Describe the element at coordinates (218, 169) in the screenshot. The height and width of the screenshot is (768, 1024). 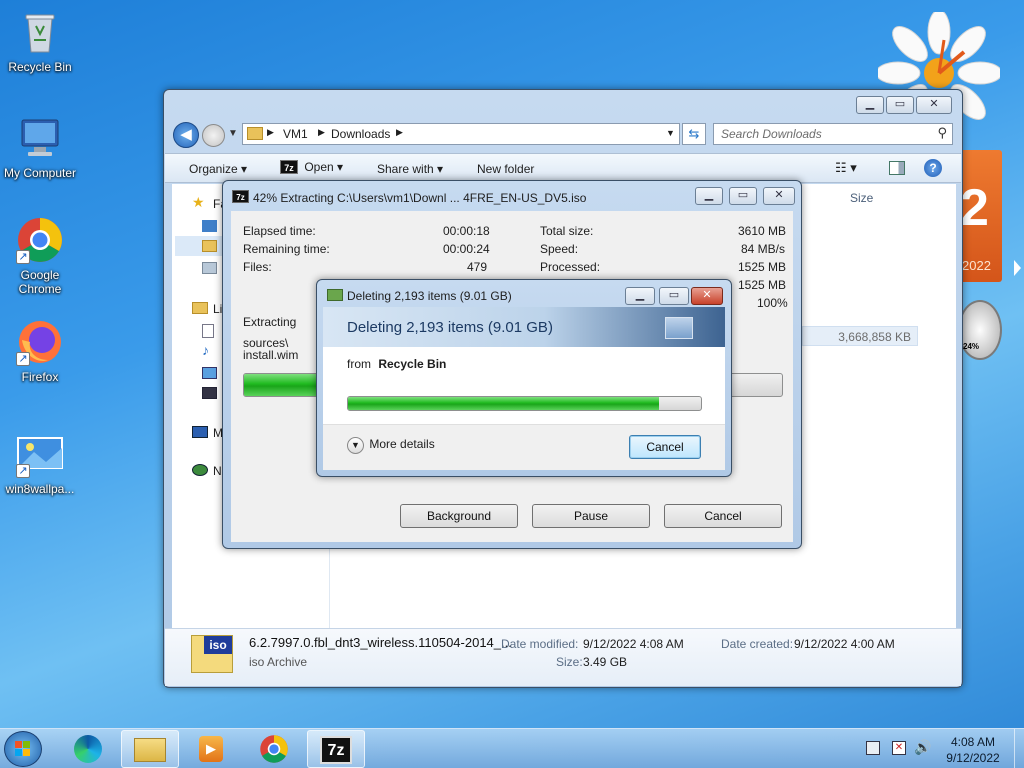
I see `organize-menu: Organize ▾` at that location.